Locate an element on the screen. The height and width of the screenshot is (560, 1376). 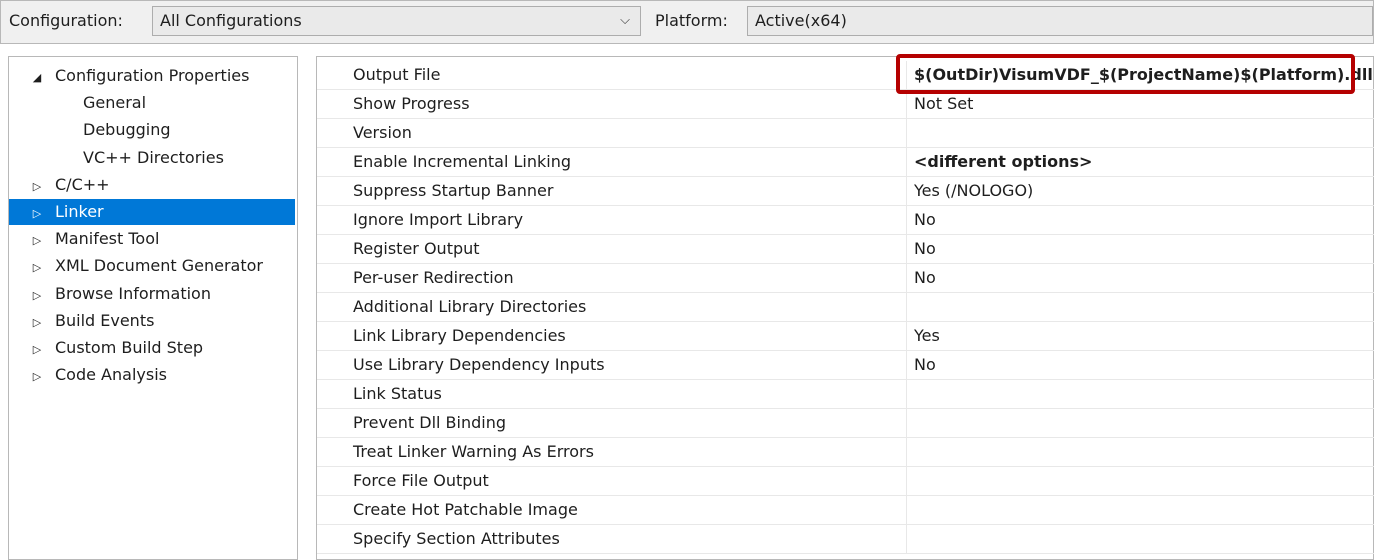
tree-item-browse-information: ▷ Browse Information is located at coordinates (152, 294).